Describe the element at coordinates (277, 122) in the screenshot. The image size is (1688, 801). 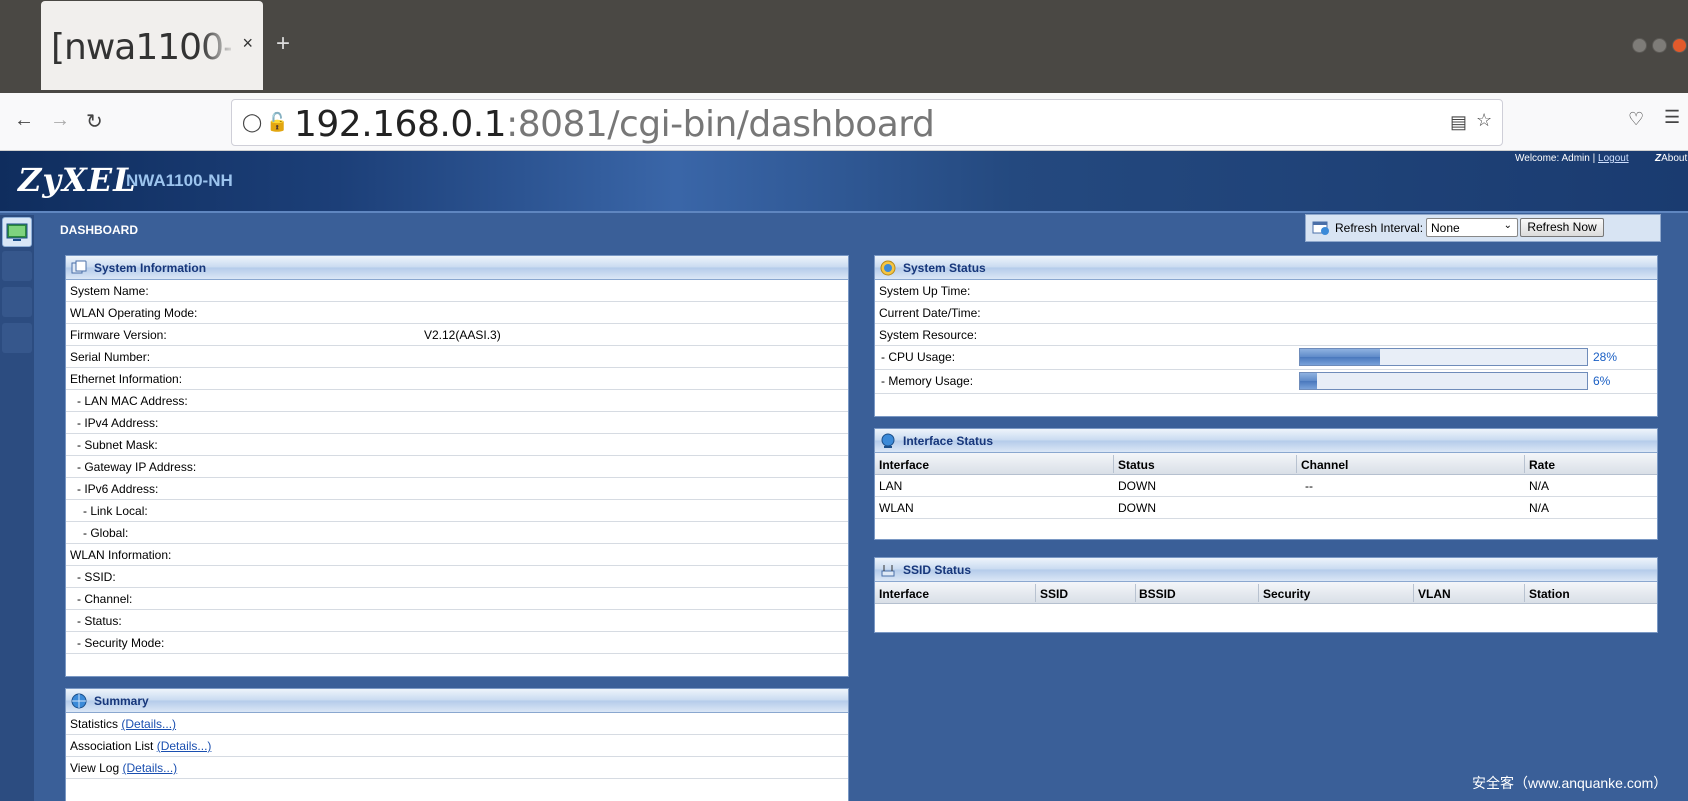
I see `insecure-lock-icon: 🔓` at that location.